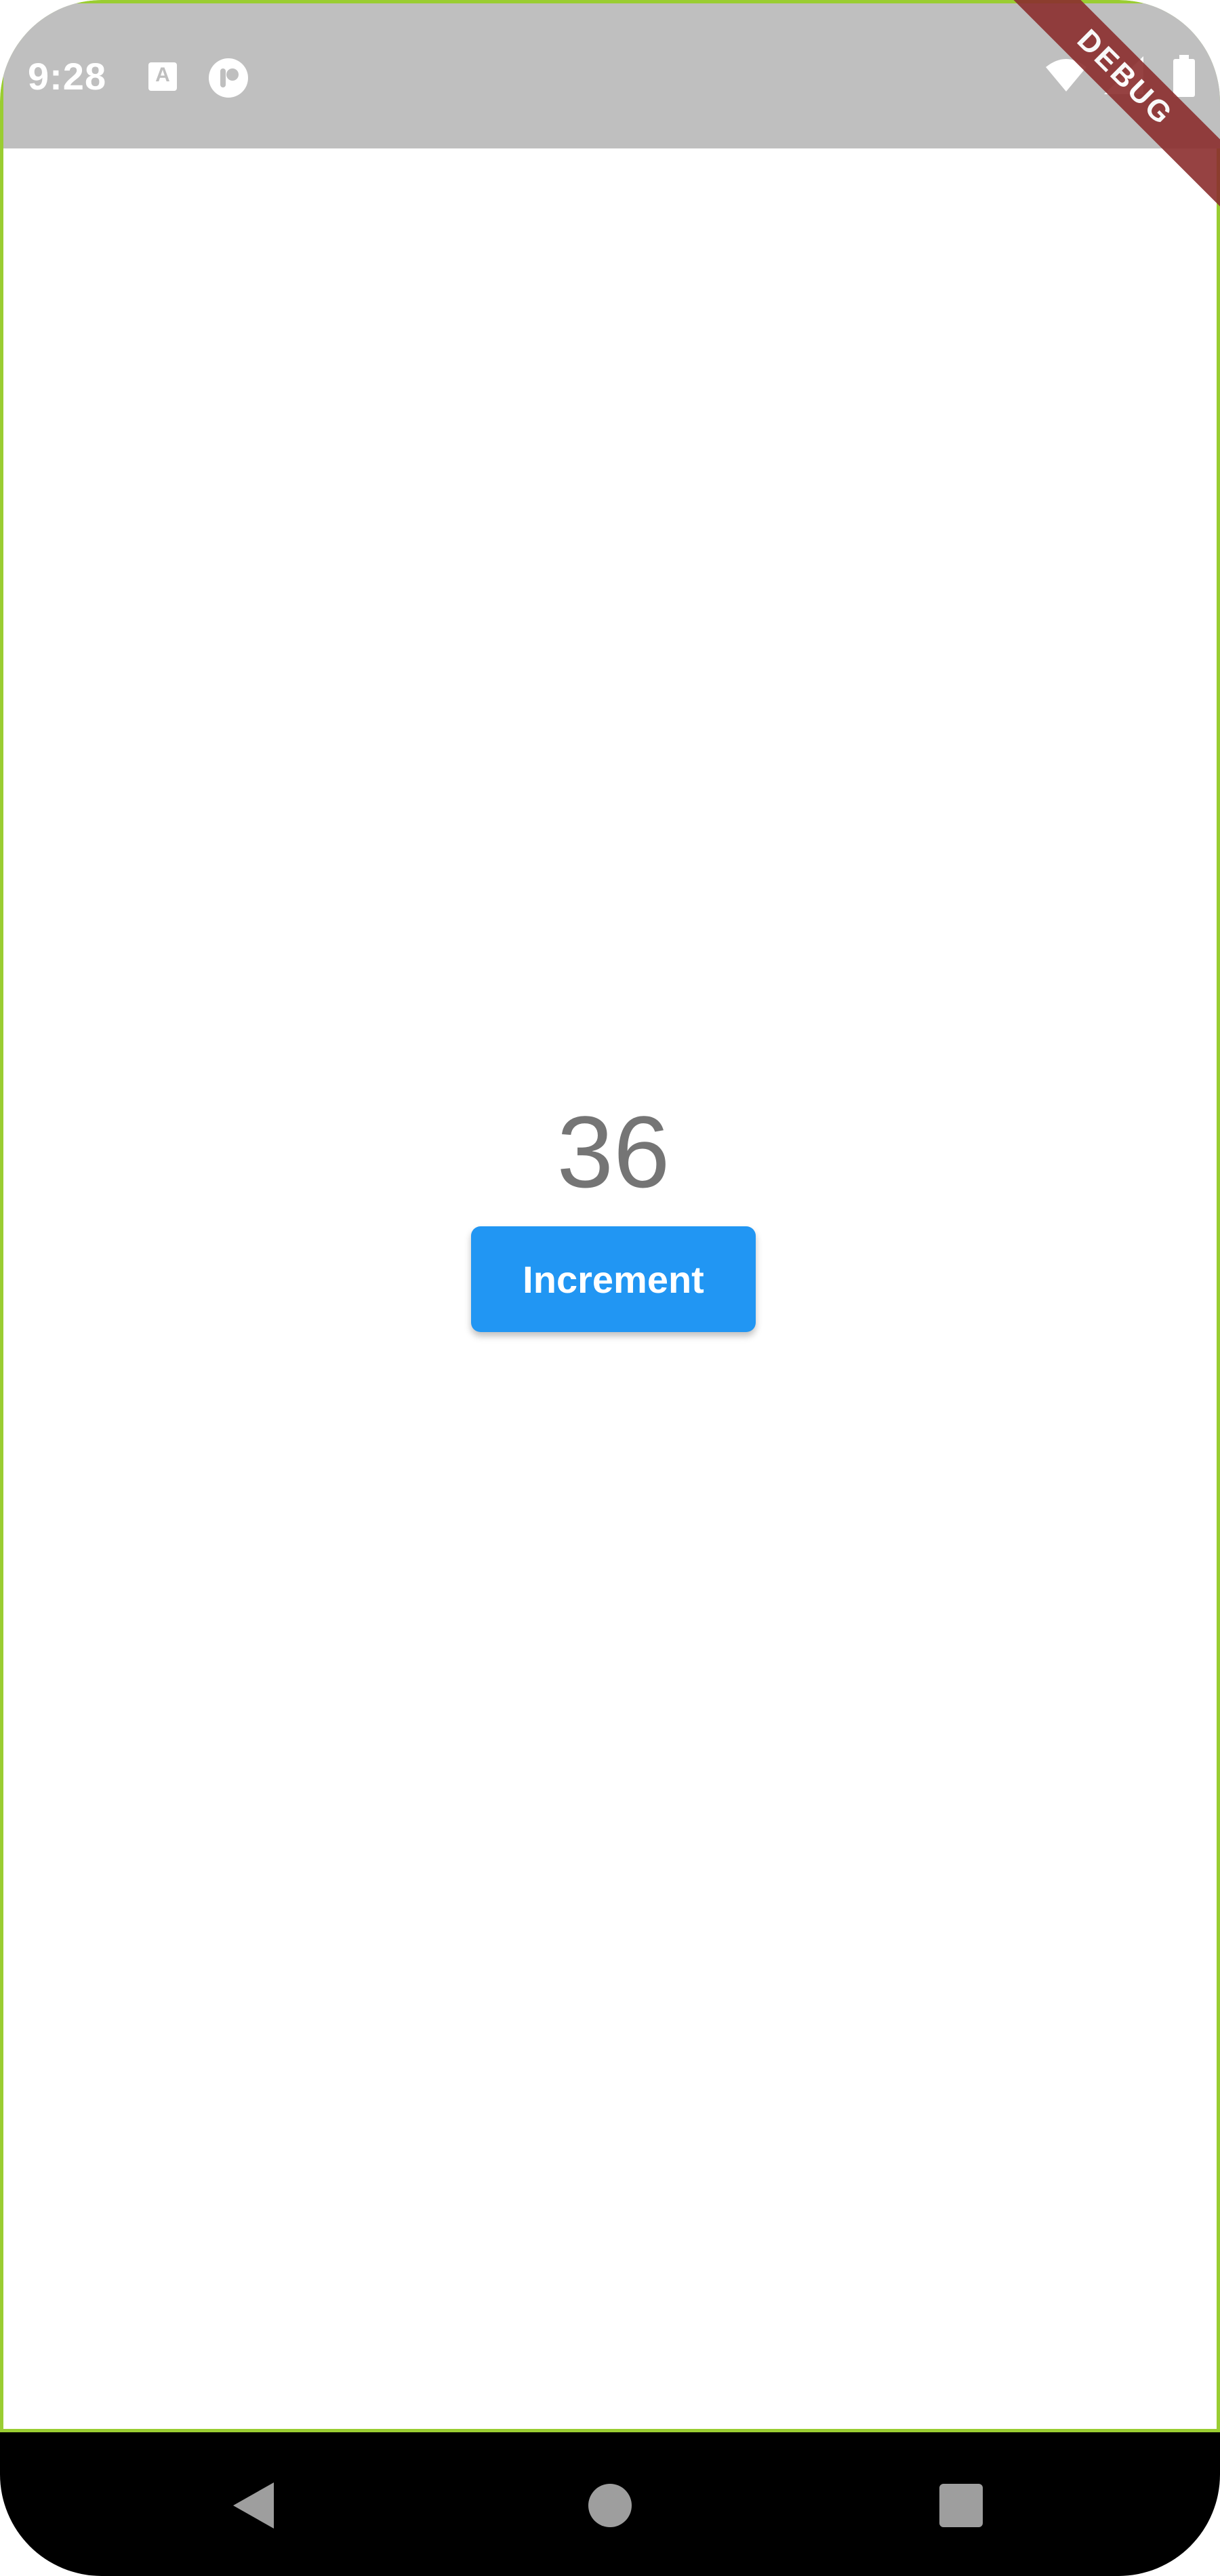 The image size is (1220, 2576). What do you see at coordinates (1184, 76) in the screenshot?
I see `battery-icon` at bounding box center [1184, 76].